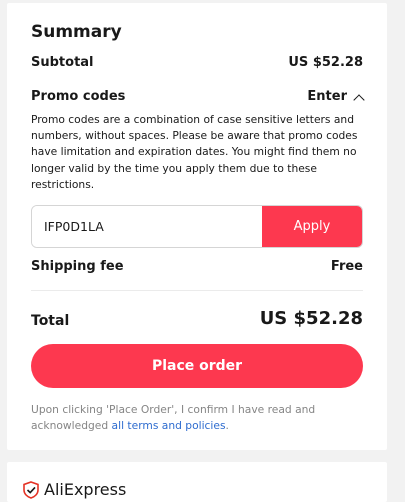 This screenshot has width=405, height=502. What do you see at coordinates (359, 99) in the screenshot?
I see `chevron-up-icon` at bounding box center [359, 99].